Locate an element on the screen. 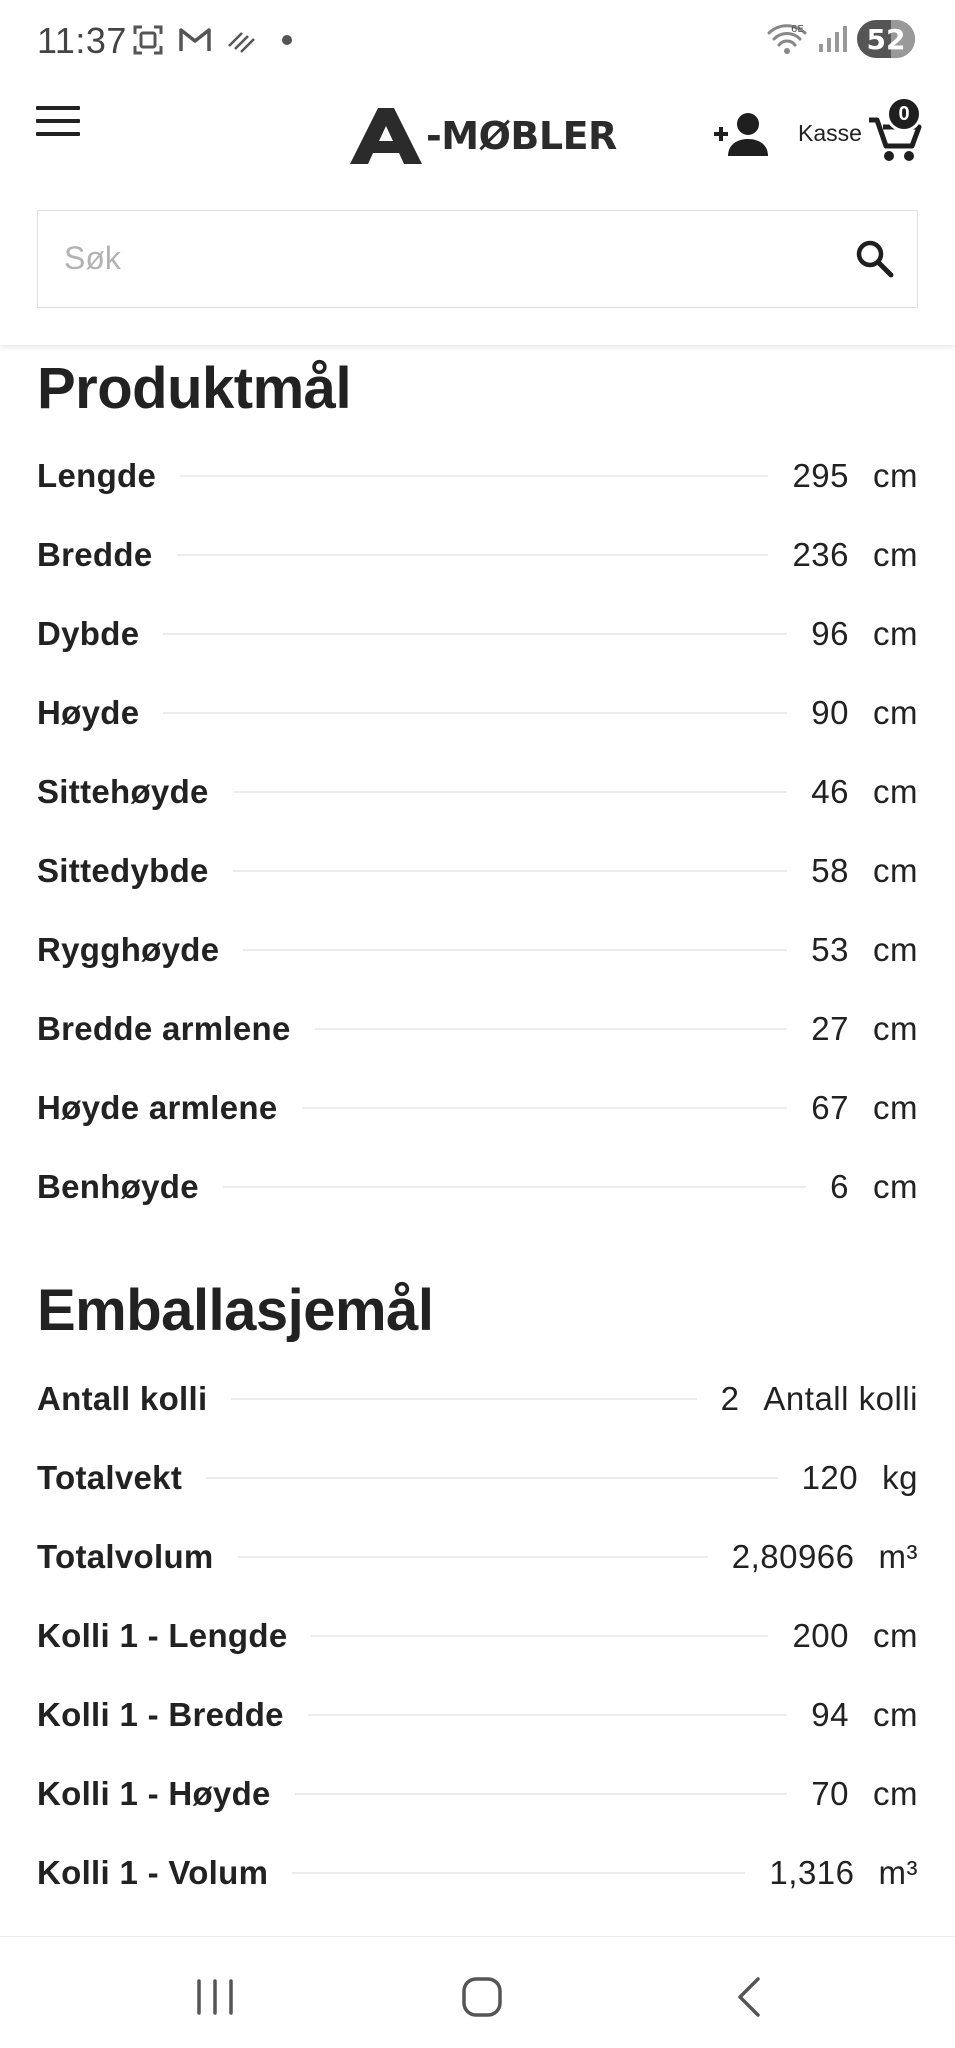 The image size is (955, 2048). spec-value: 2 is located at coordinates (730, 1398).